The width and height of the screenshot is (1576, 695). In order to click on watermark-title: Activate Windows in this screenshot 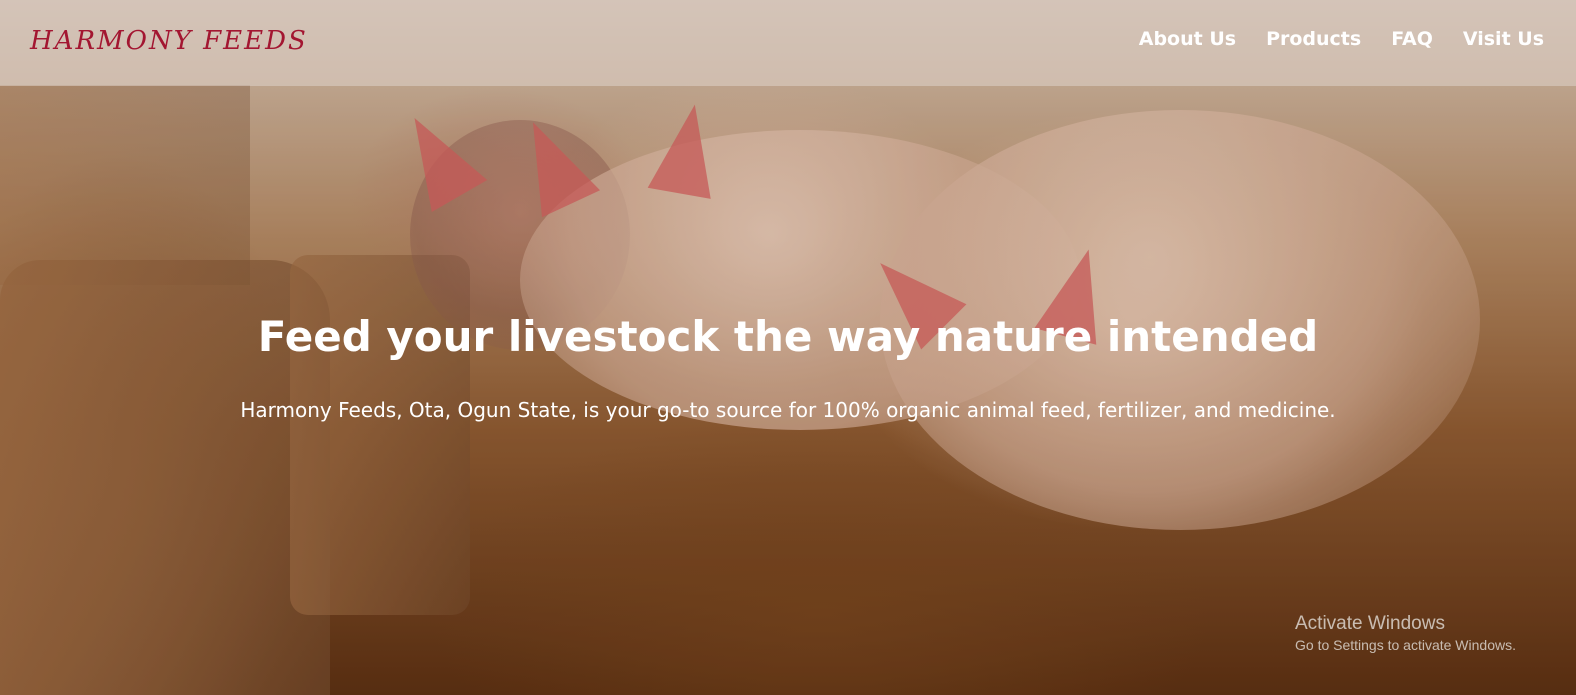, I will do `click(1370, 623)`.